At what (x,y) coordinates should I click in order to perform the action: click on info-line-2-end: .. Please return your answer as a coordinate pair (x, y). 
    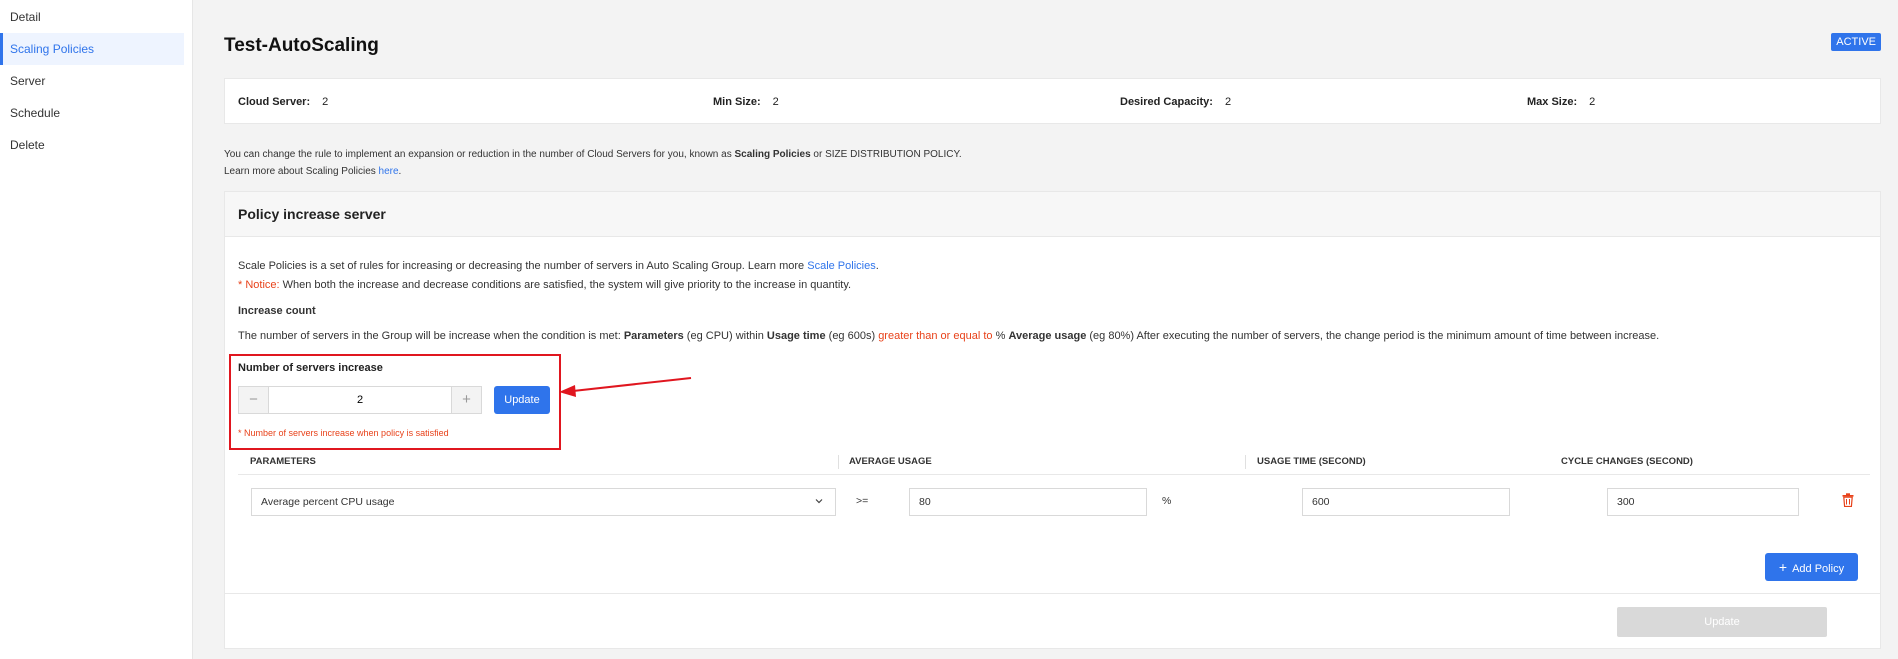
    Looking at the image, I should click on (400, 171).